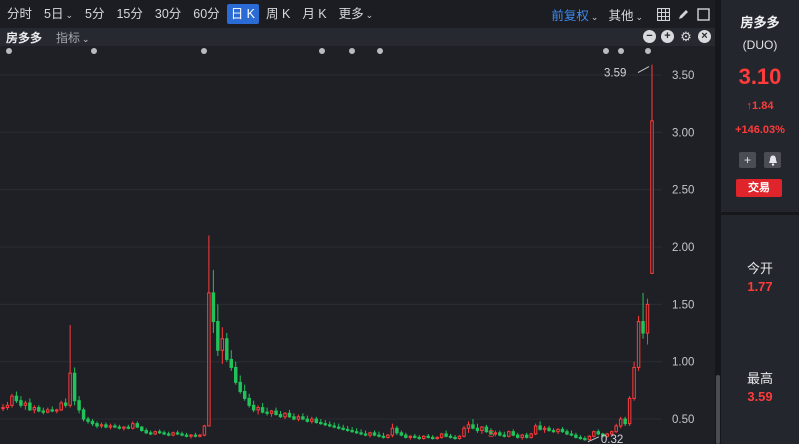  What do you see at coordinates (760, 286) in the screenshot?
I see `open-value: 1.77` at bounding box center [760, 286].